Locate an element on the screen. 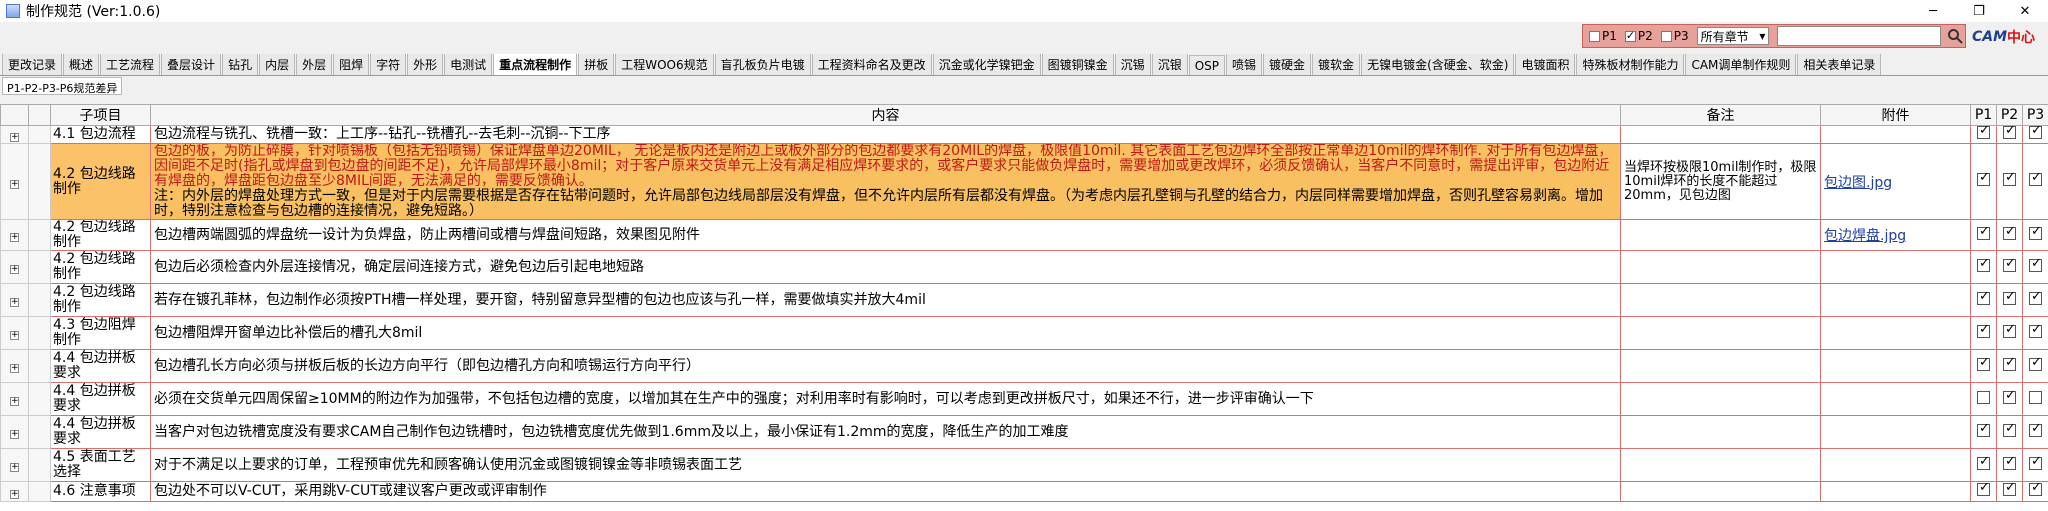 The image size is (2048, 511). col-content-header: 内容 is located at coordinates (885, 115).